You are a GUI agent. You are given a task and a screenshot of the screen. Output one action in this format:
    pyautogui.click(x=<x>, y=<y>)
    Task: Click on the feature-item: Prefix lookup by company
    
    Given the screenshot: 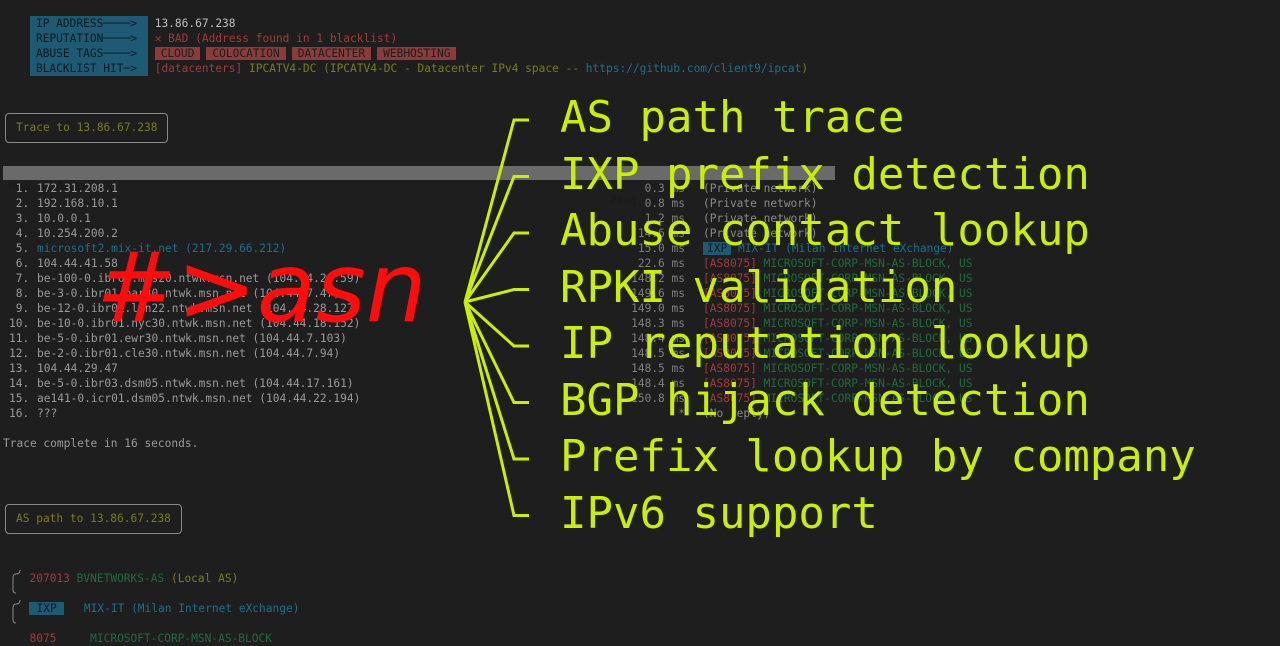 What is the action you would take?
    pyautogui.click(x=878, y=456)
    